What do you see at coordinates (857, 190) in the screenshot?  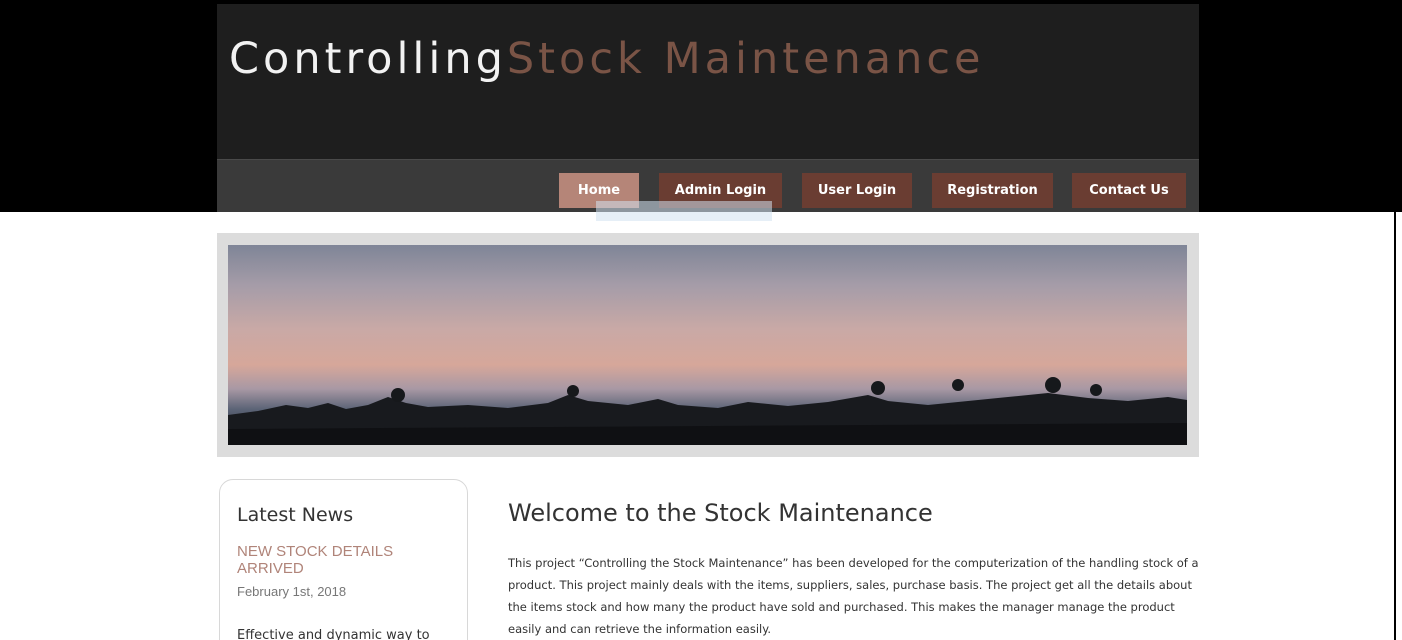 I see `nav-user-login: User Login` at bounding box center [857, 190].